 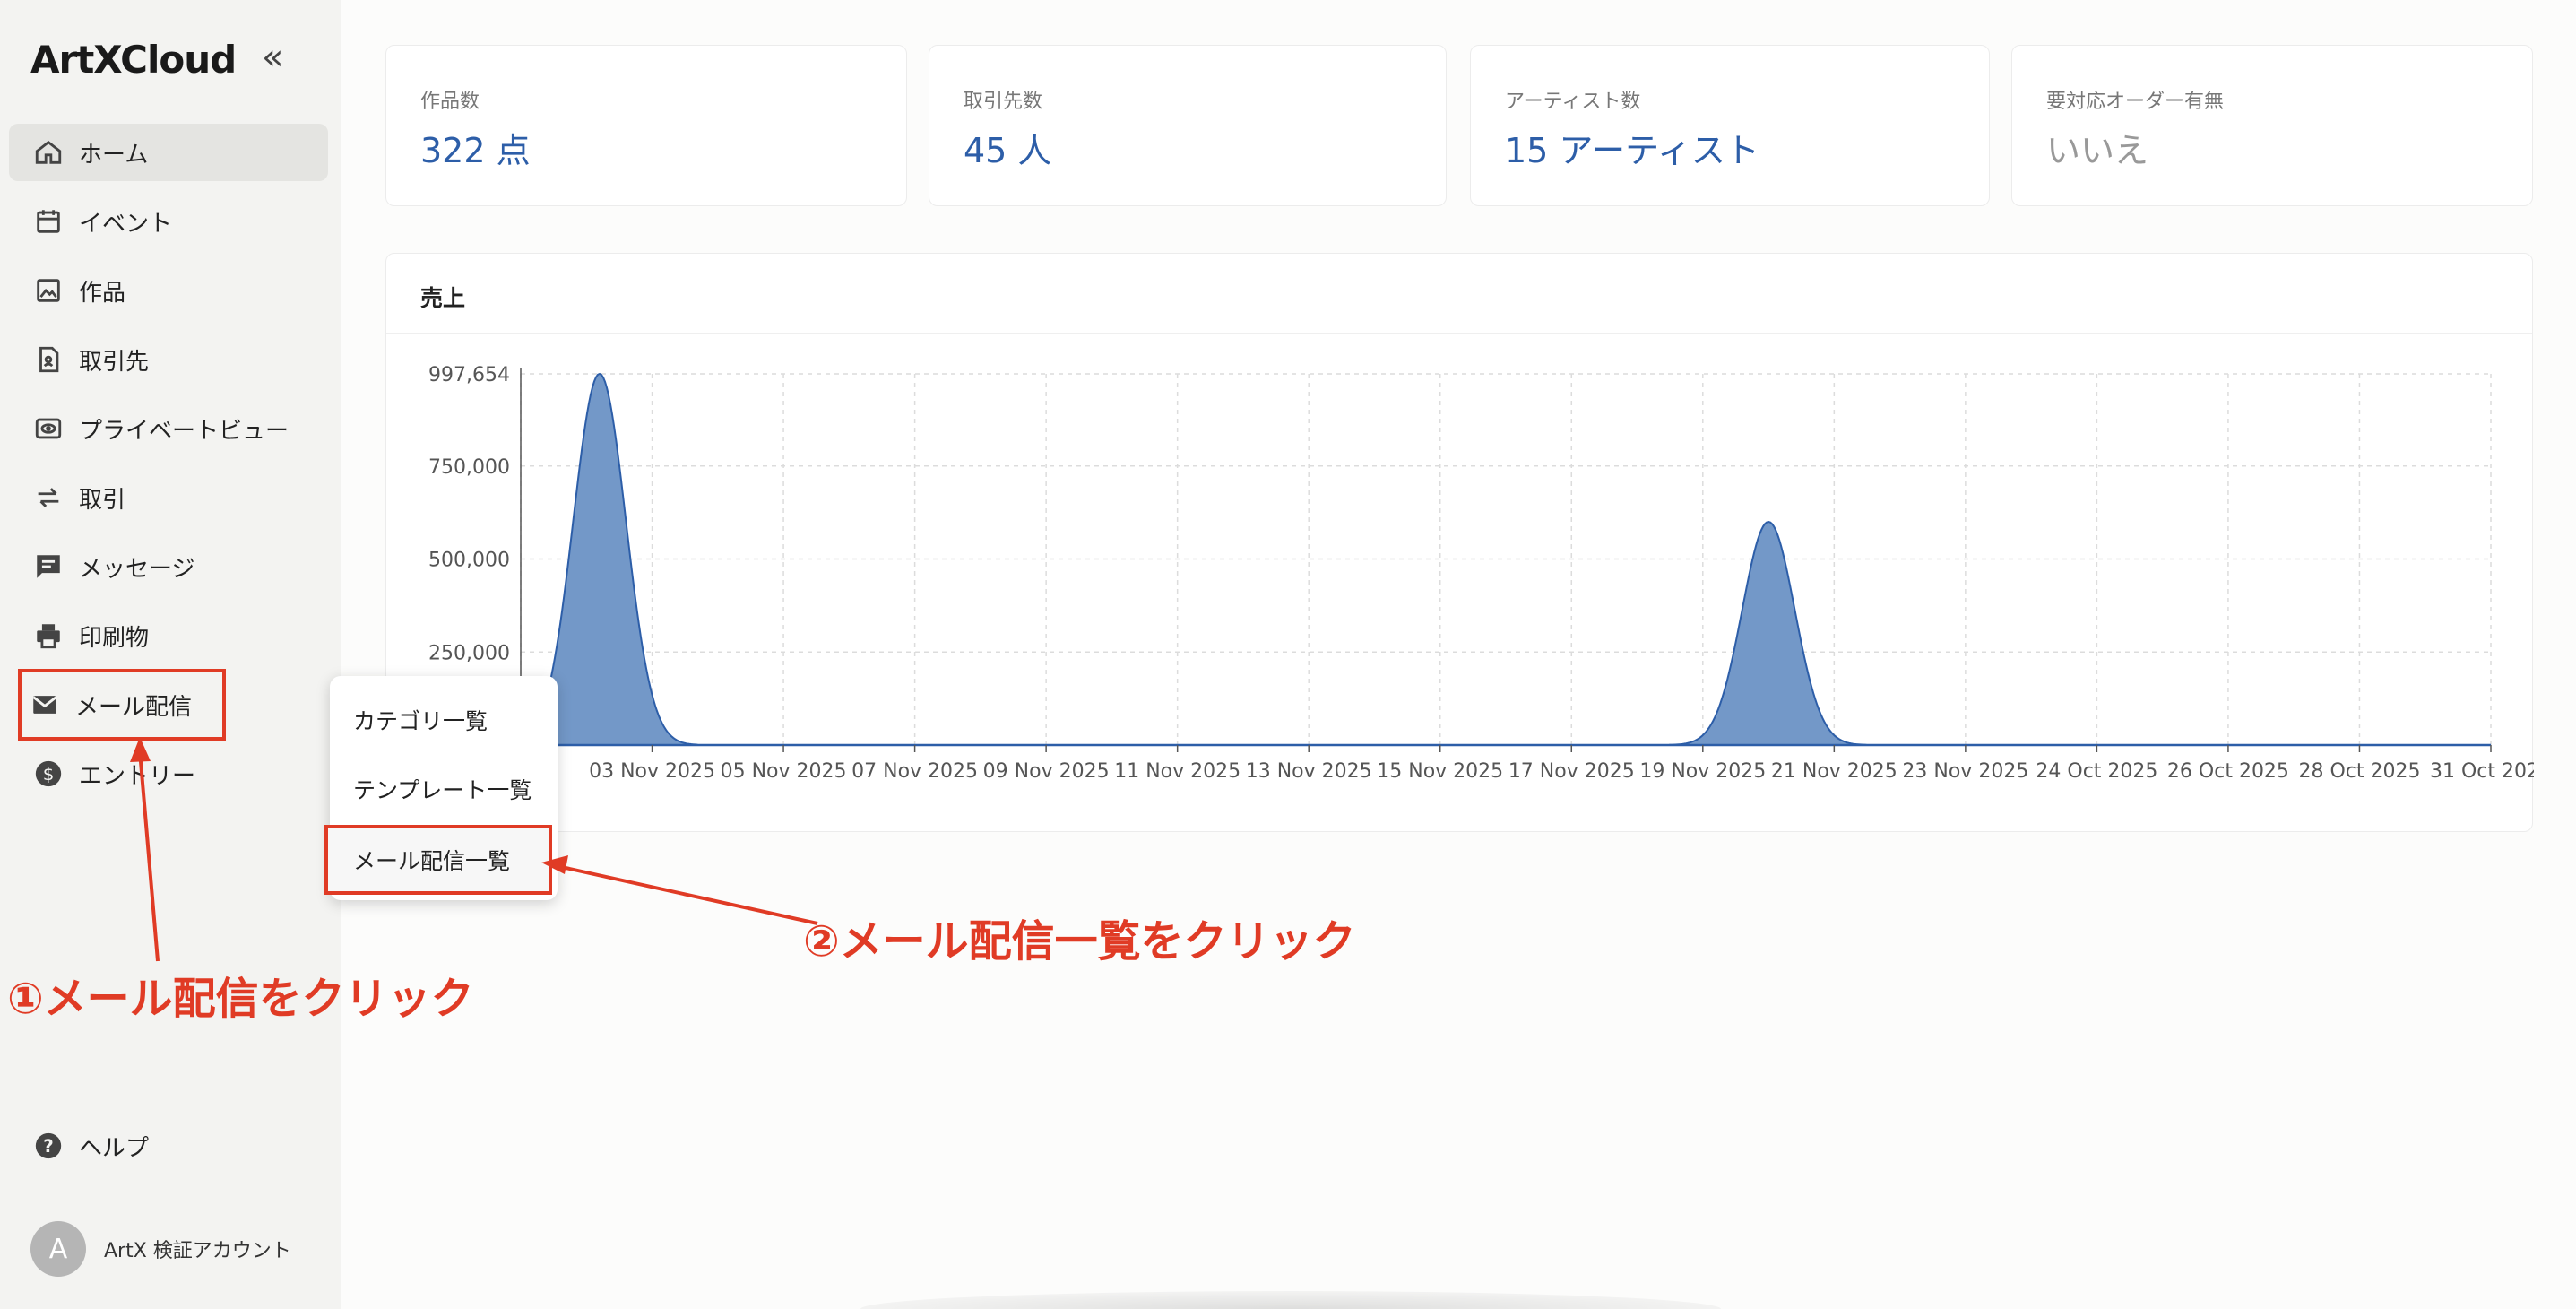 What do you see at coordinates (2135, 102) in the screenshot?
I see `stat-label: 要対応オーダー有無` at bounding box center [2135, 102].